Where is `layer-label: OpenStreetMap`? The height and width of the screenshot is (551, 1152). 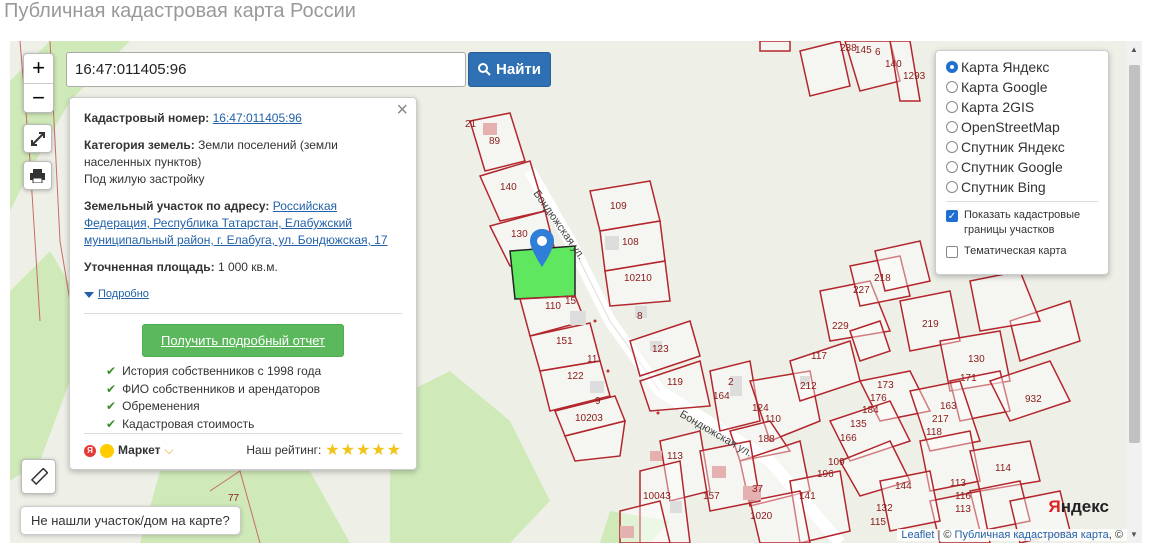 layer-label: OpenStreetMap is located at coordinates (1010, 127).